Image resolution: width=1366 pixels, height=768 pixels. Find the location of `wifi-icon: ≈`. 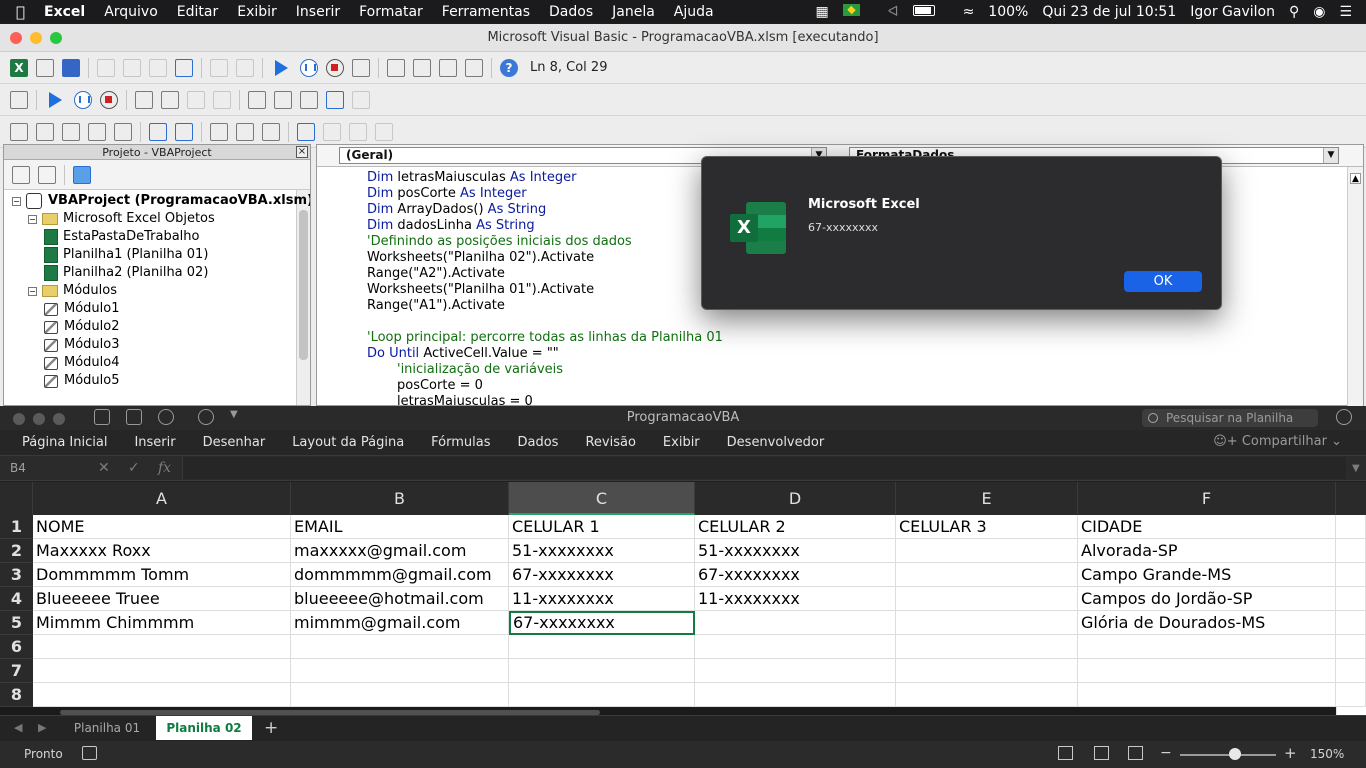

wifi-icon: ≈ is located at coordinates (969, 12).